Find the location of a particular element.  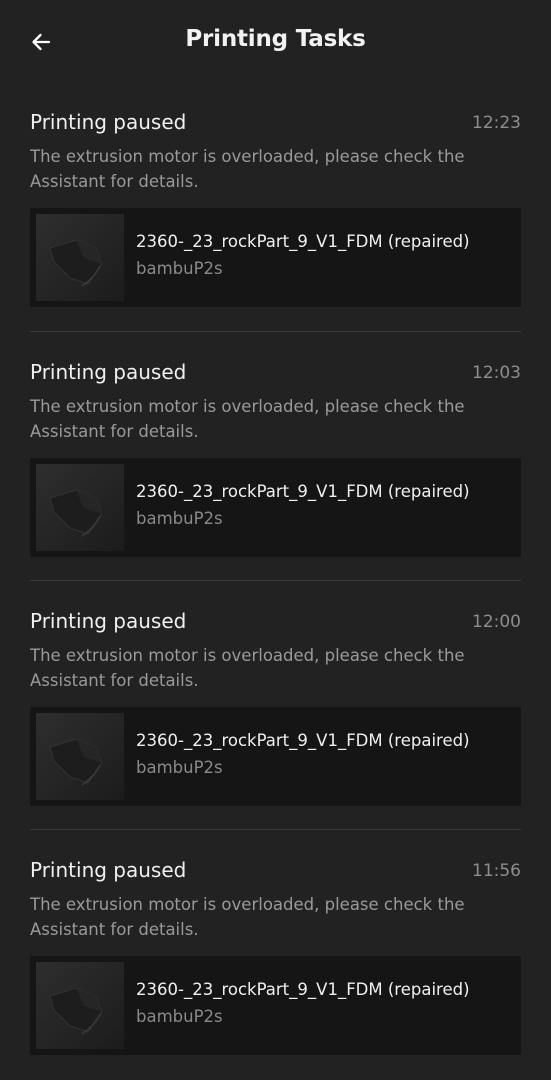

page-title: Printing Tasks is located at coordinates (275, 39).